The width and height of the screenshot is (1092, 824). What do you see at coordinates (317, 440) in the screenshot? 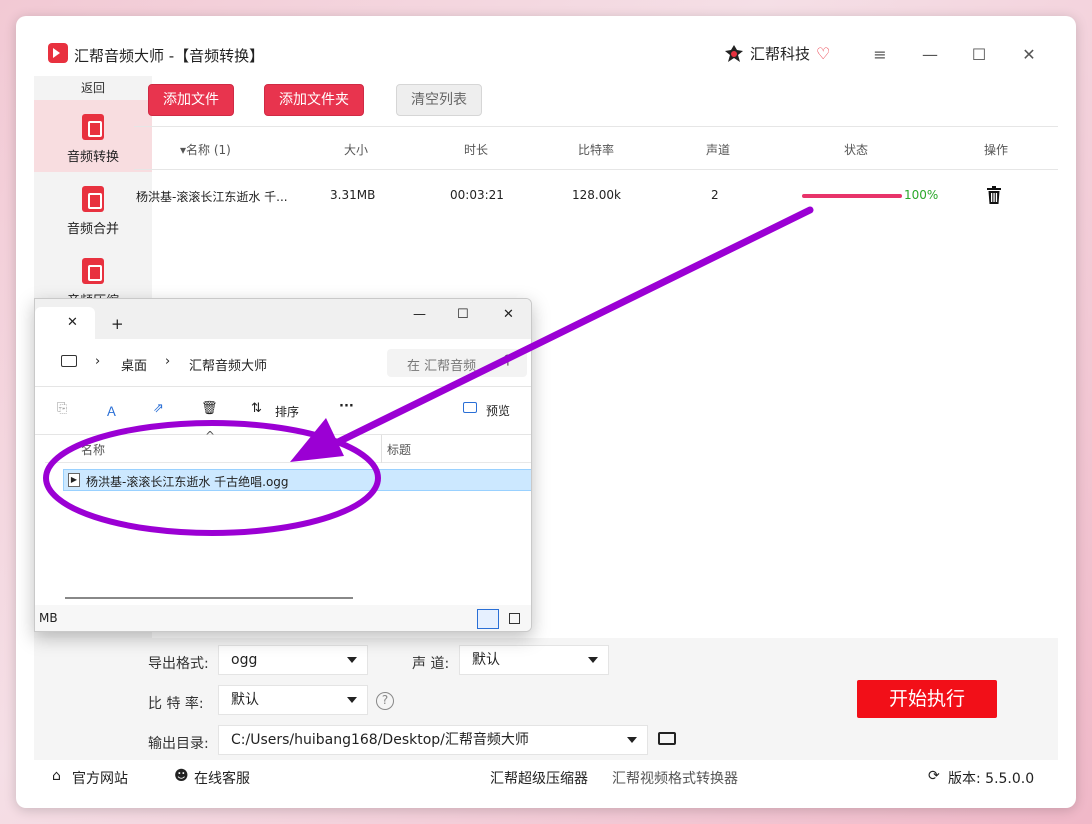
I see `annotation-arrow-head` at bounding box center [317, 440].